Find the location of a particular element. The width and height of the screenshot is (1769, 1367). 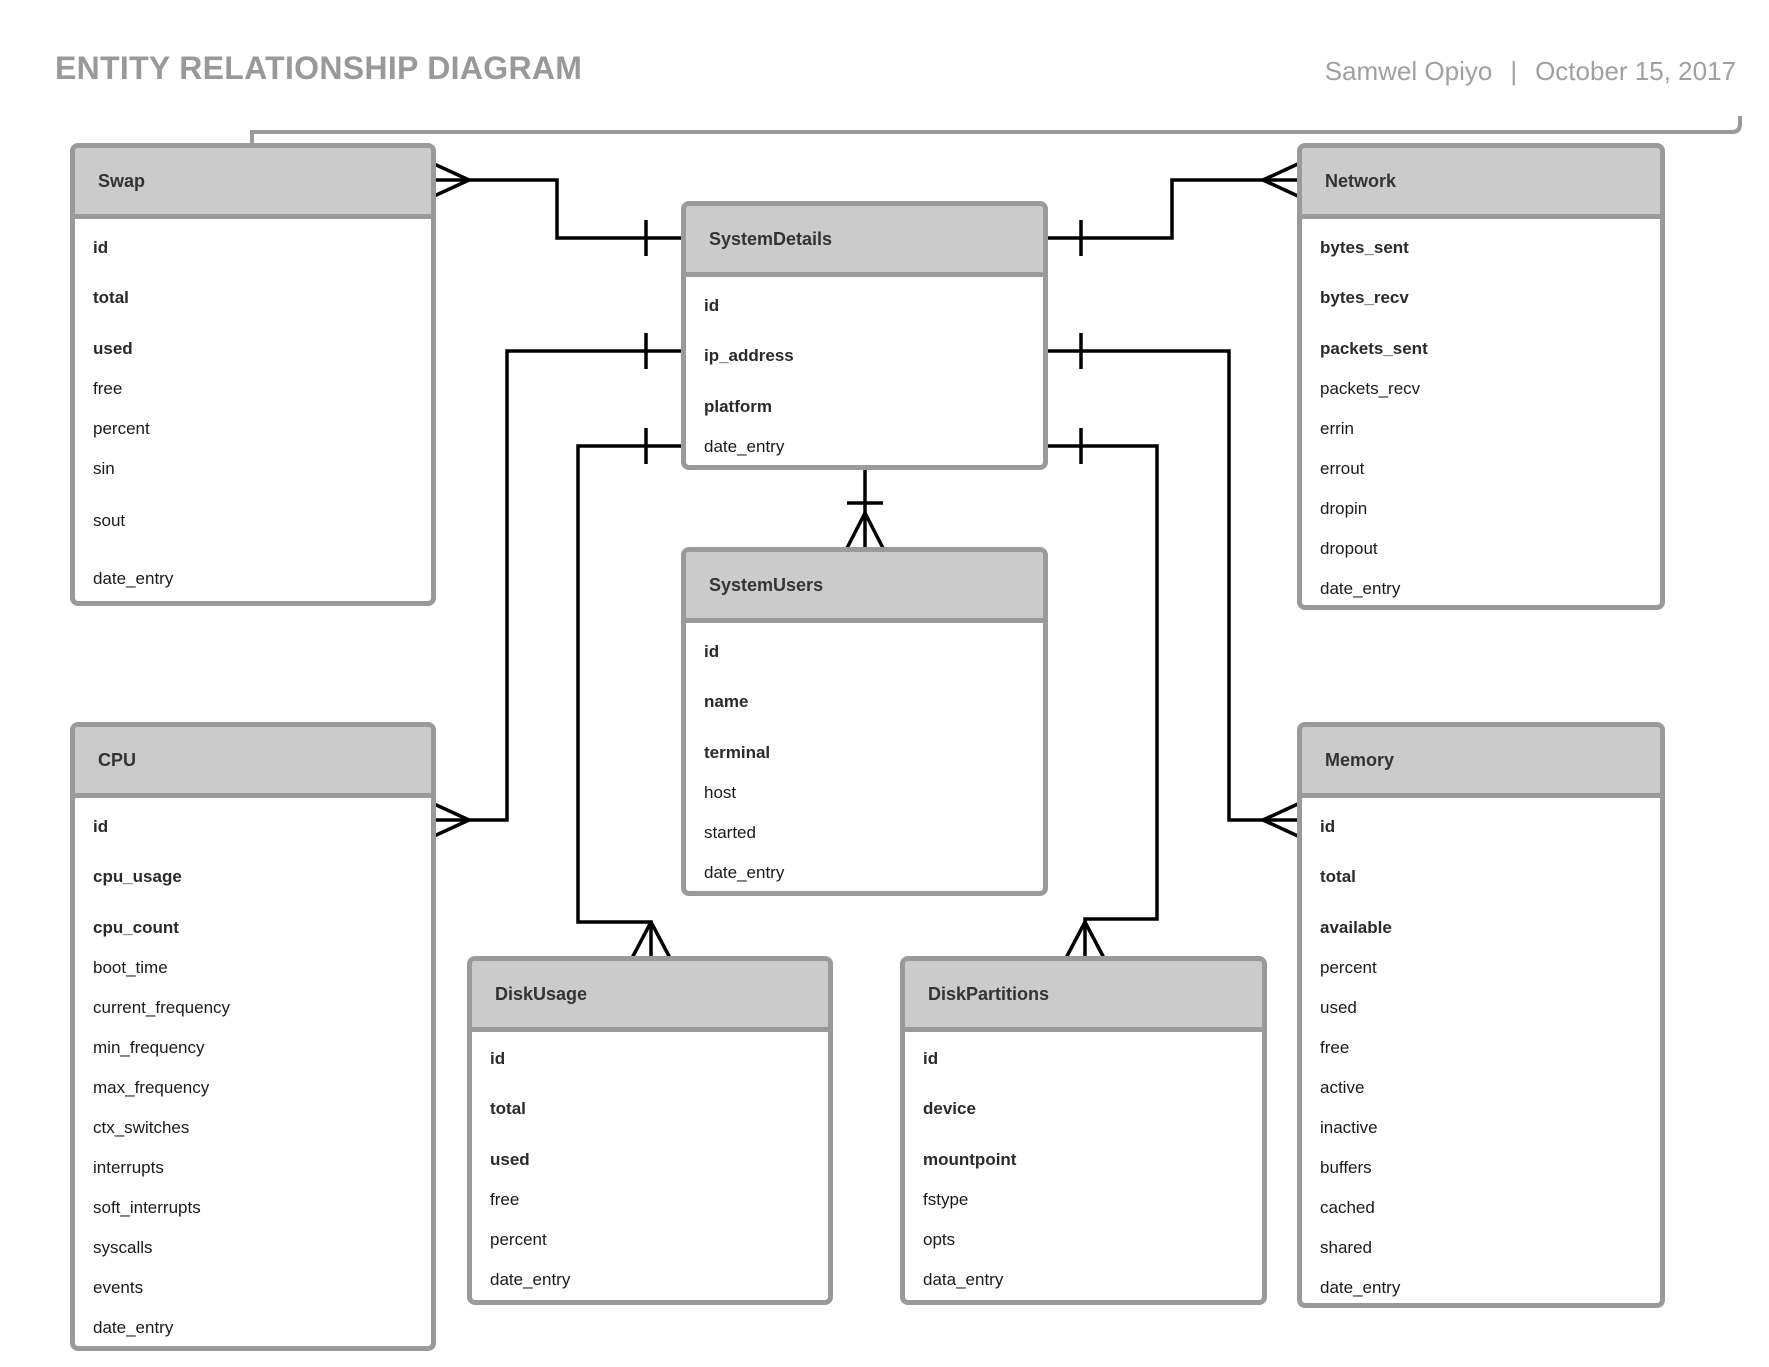

field-events: events is located at coordinates (118, 1287).